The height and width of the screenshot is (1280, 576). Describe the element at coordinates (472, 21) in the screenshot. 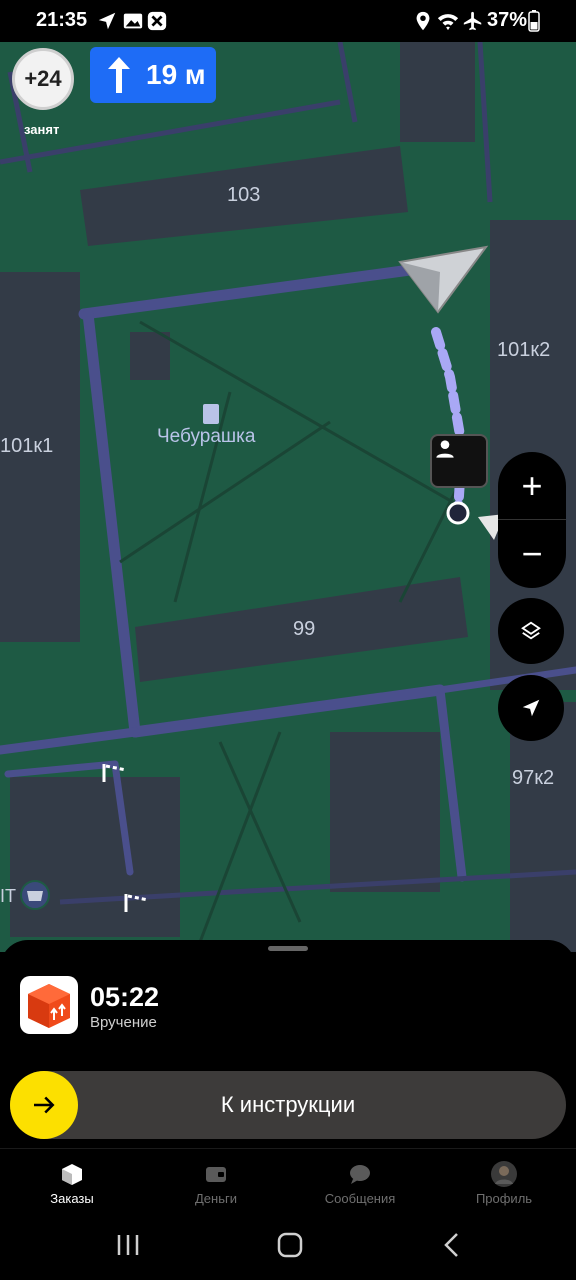

I see `airplane-icon` at that location.